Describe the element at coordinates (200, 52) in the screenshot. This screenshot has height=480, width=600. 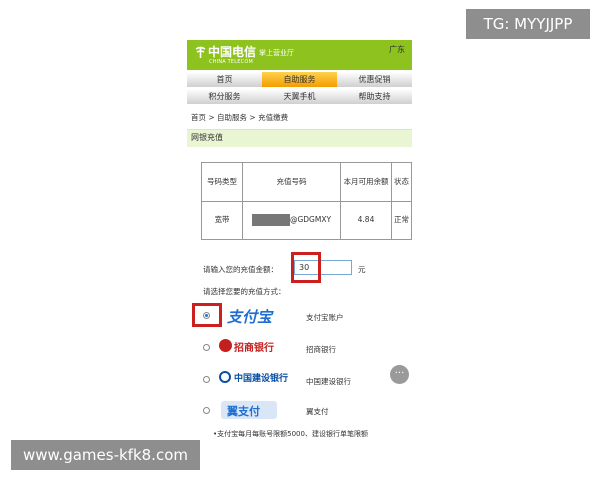
I see `china-telecom-logo-icon` at that location.